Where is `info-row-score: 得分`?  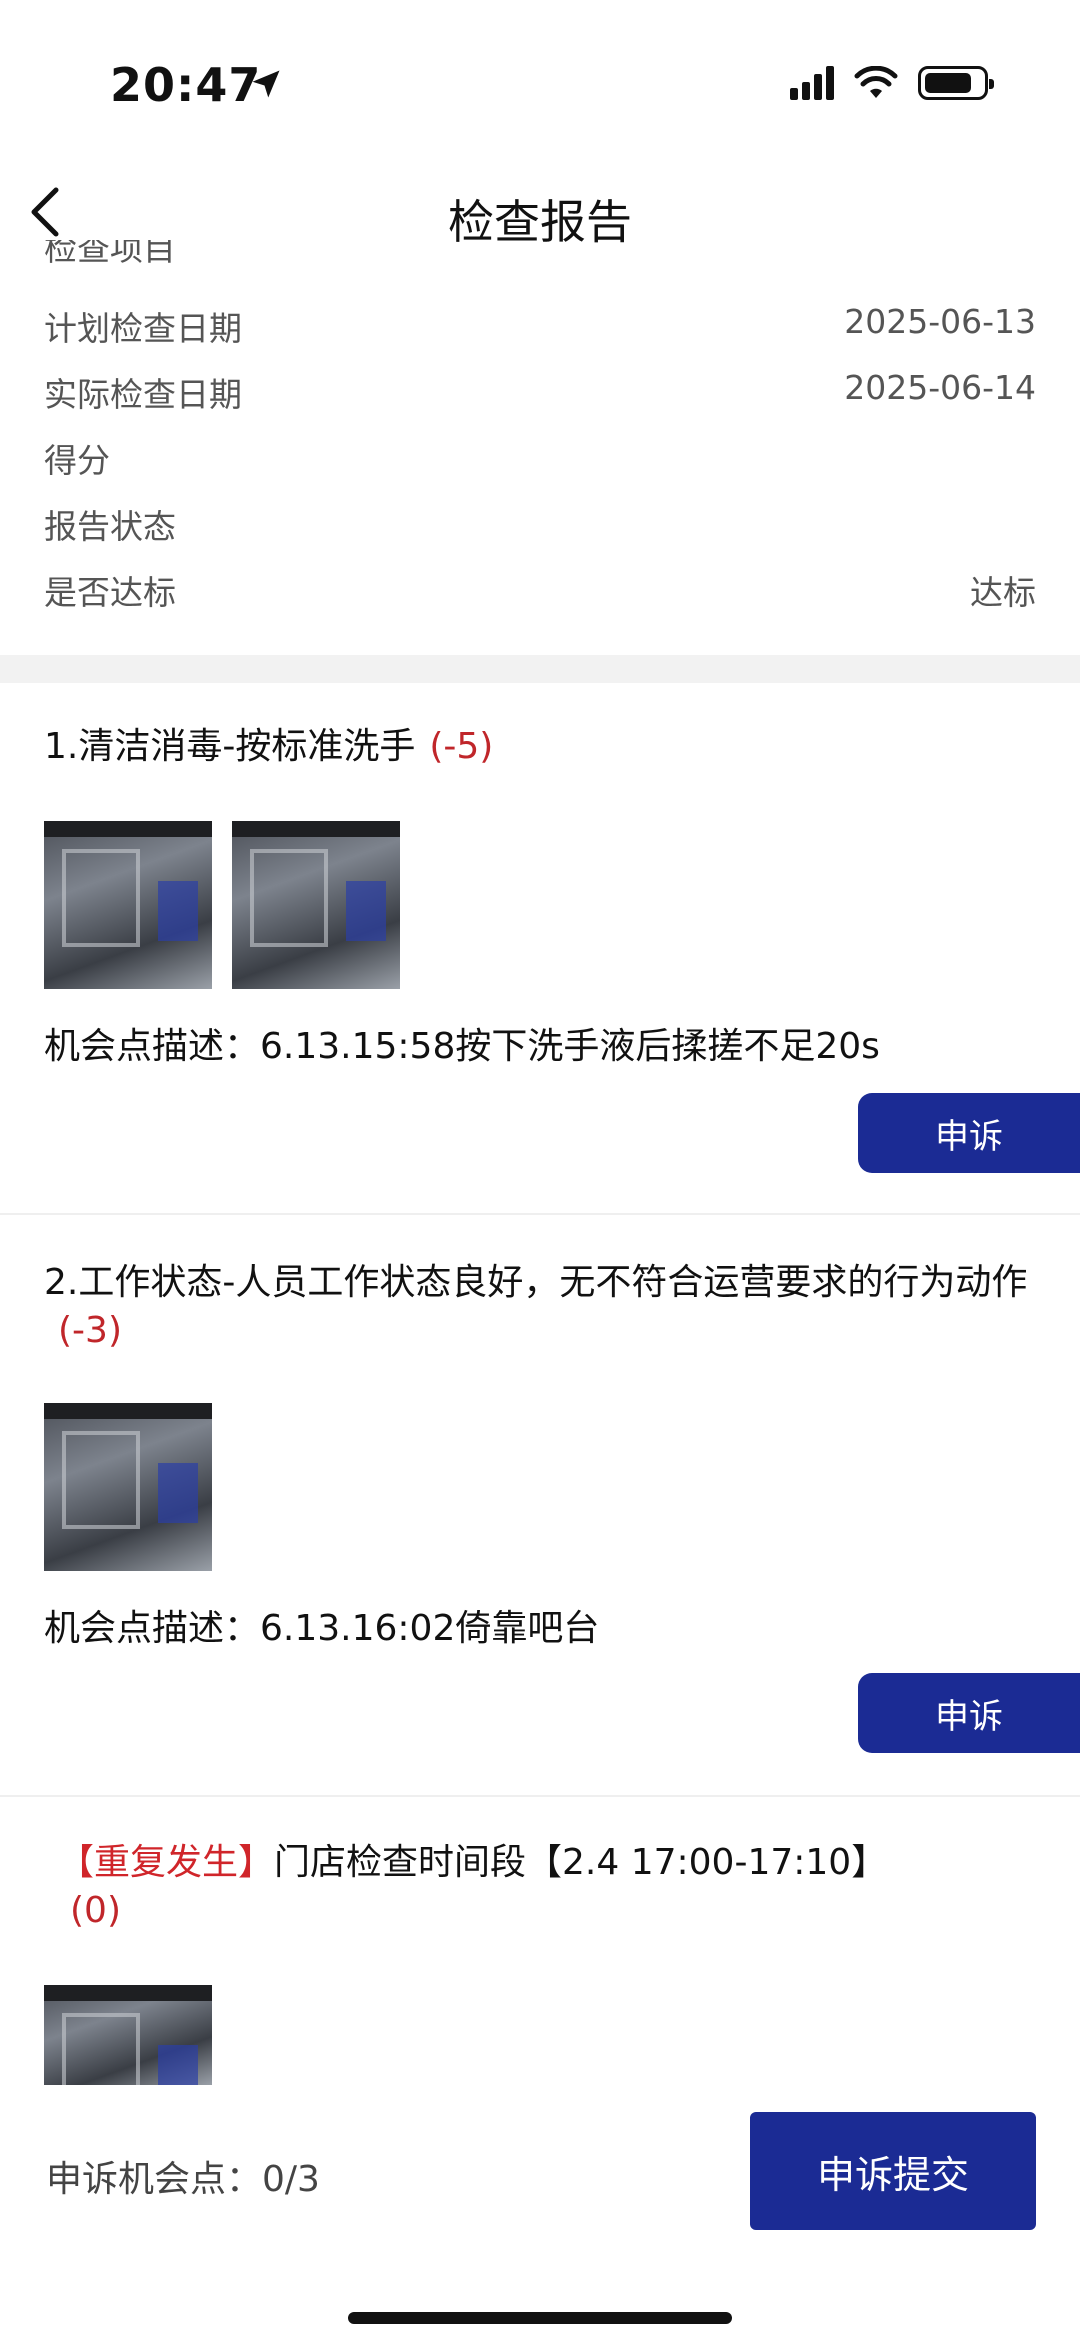 info-row-score: 得分 is located at coordinates (540, 455).